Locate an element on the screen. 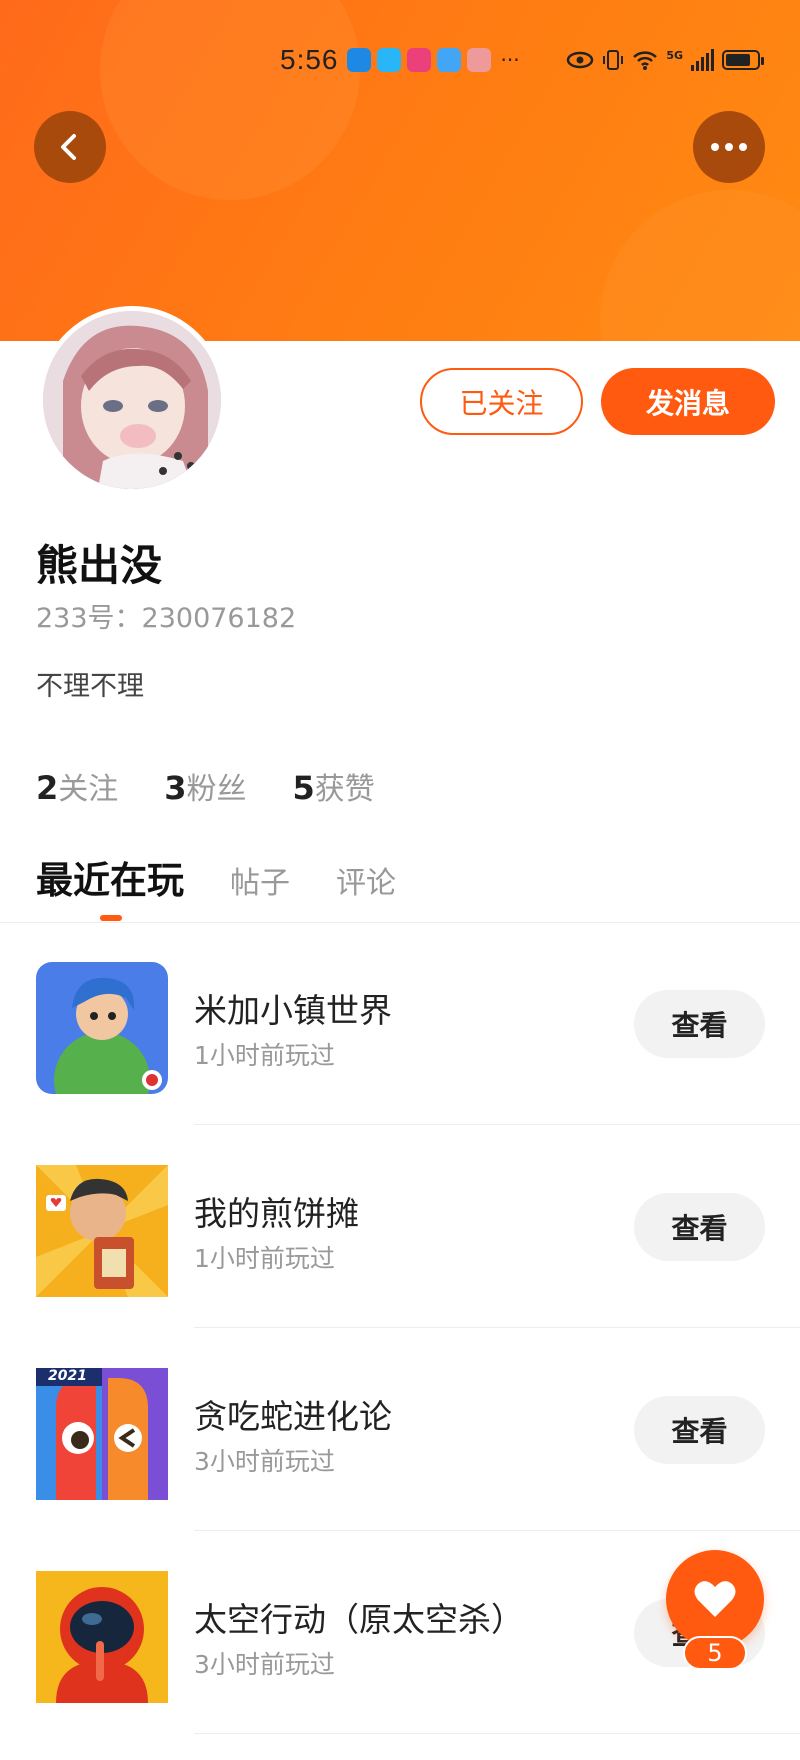 This screenshot has height=1760, width=800. wifi-icon is located at coordinates (645, 60).